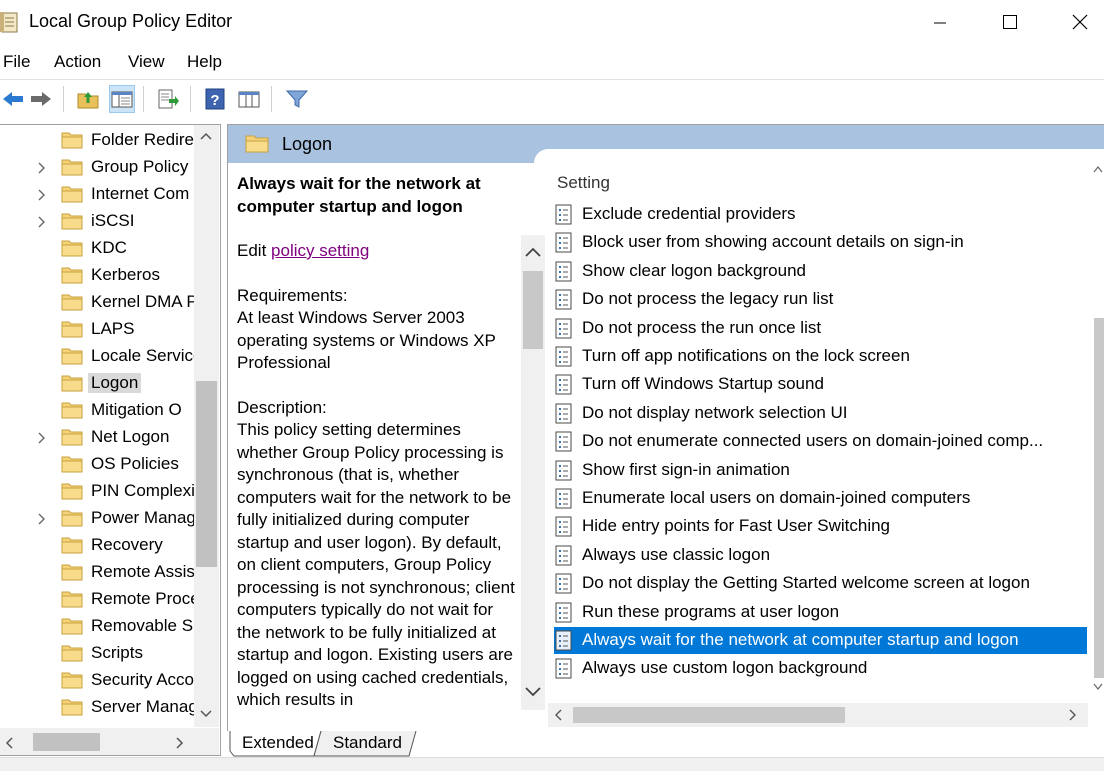 The width and height of the screenshot is (1104, 771). What do you see at coordinates (820, 384) in the screenshot?
I see `setting-row: Turn off Windows Startup sound` at bounding box center [820, 384].